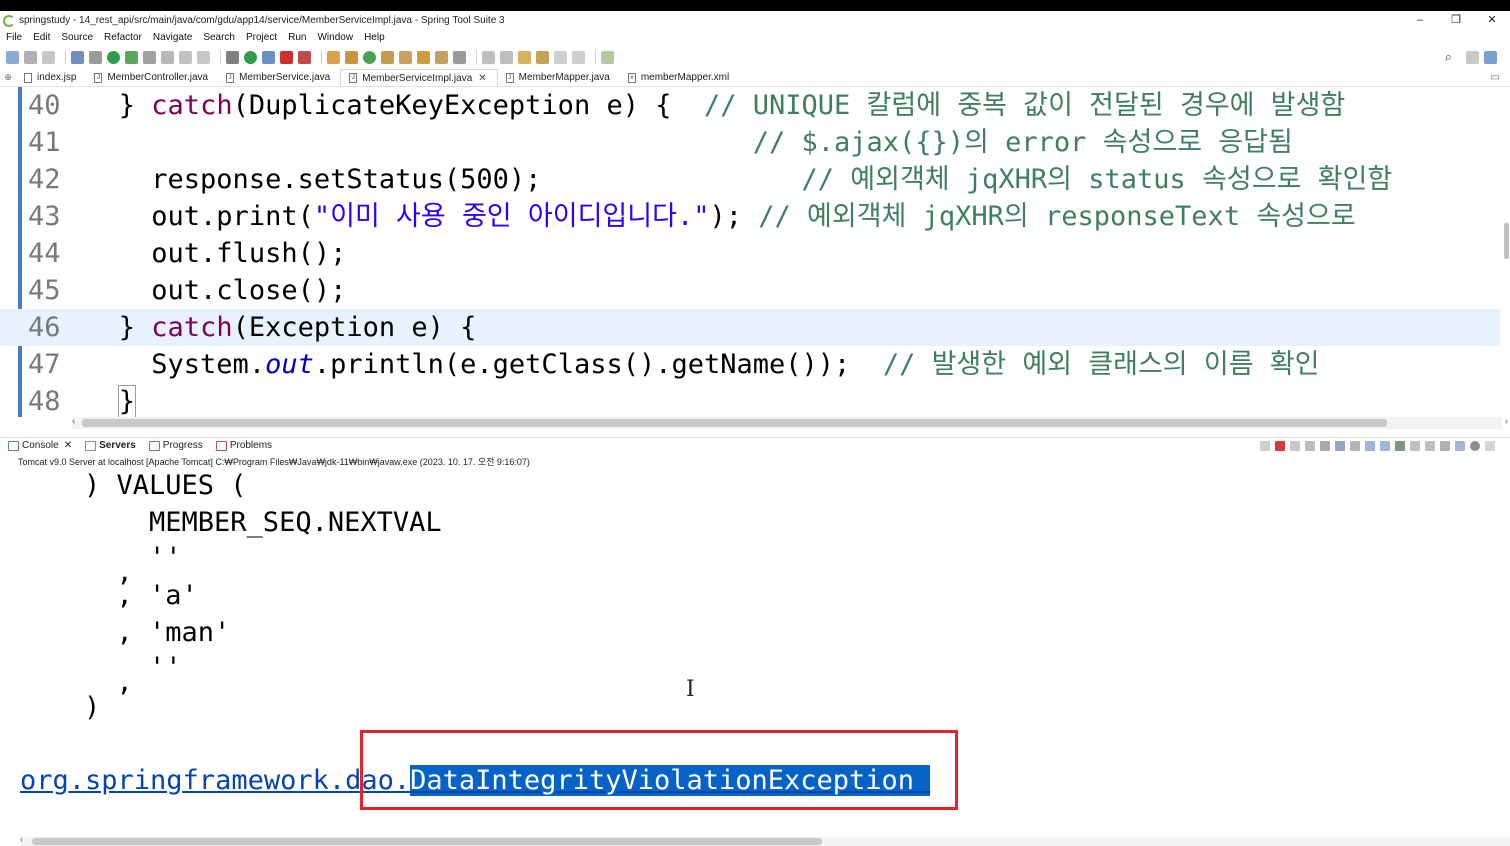 The image size is (1510, 846). Describe the element at coordinates (1400, 445) in the screenshot. I see `pin-console-icon` at that location.